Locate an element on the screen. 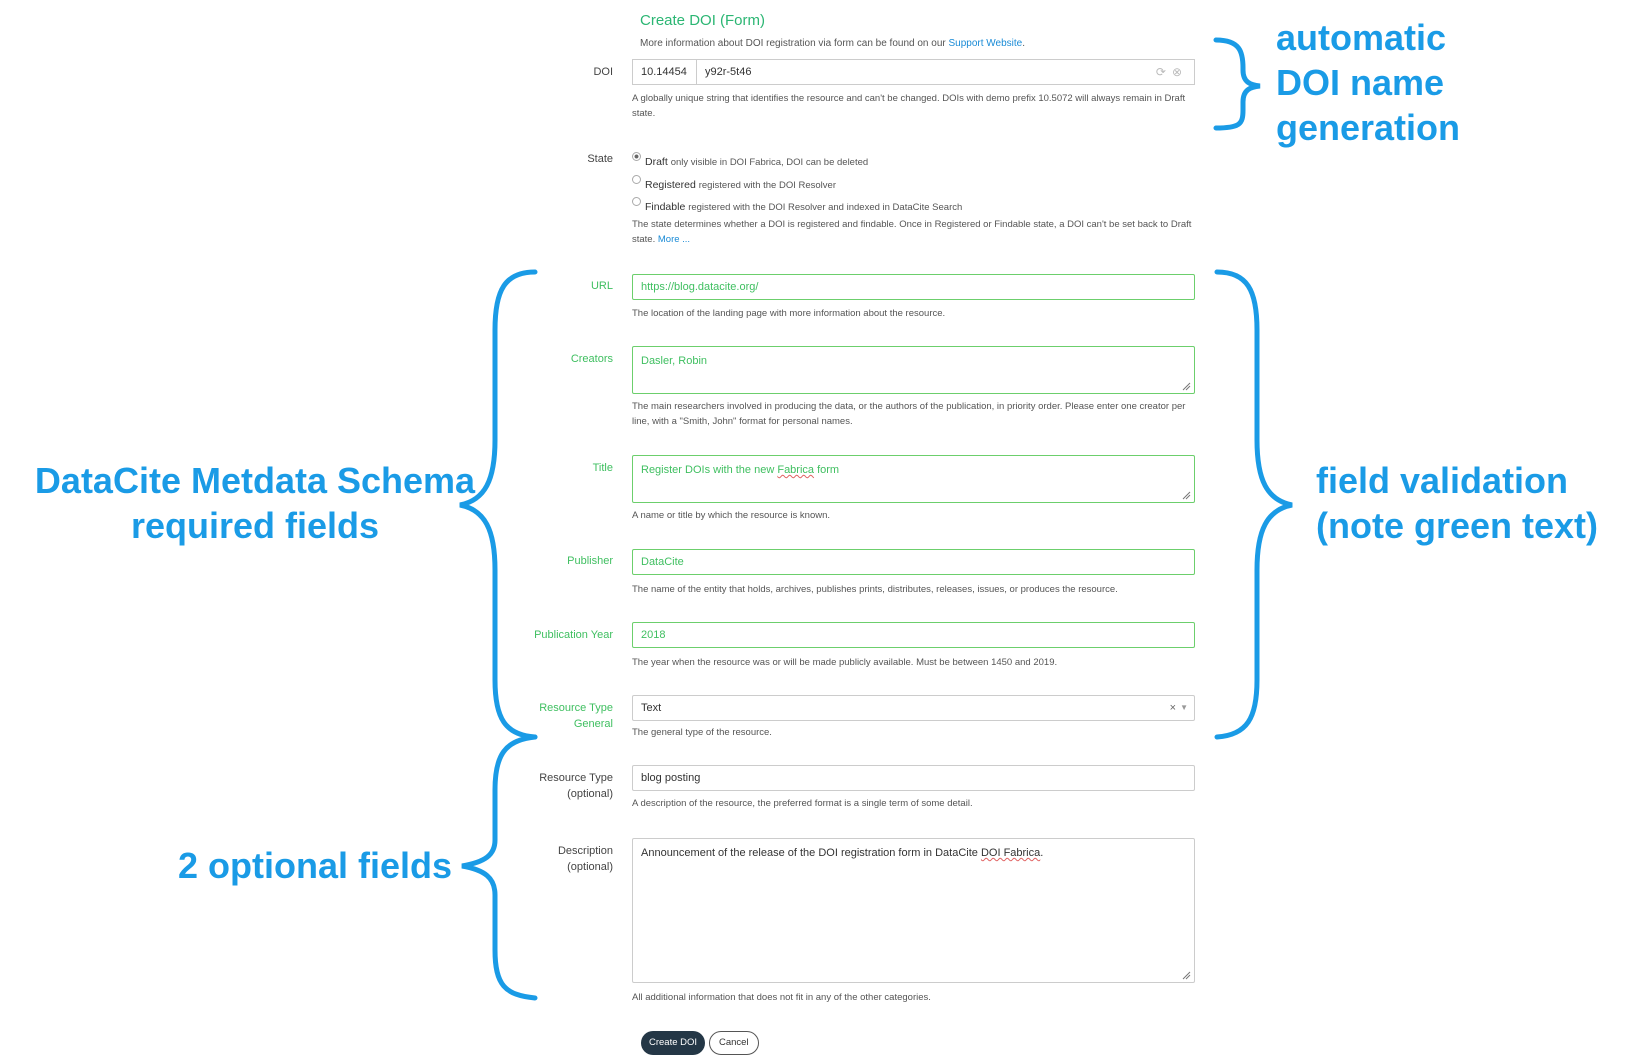  brace-optional-icon is located at coordinates (499, 867).